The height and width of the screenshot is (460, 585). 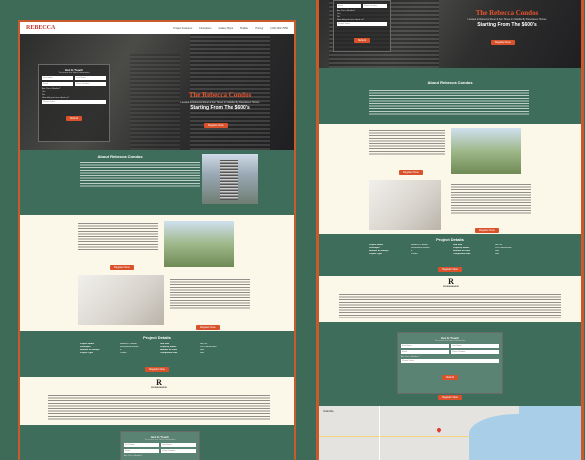 I want to click on map-pin-icon, so click(x=439, y=430).